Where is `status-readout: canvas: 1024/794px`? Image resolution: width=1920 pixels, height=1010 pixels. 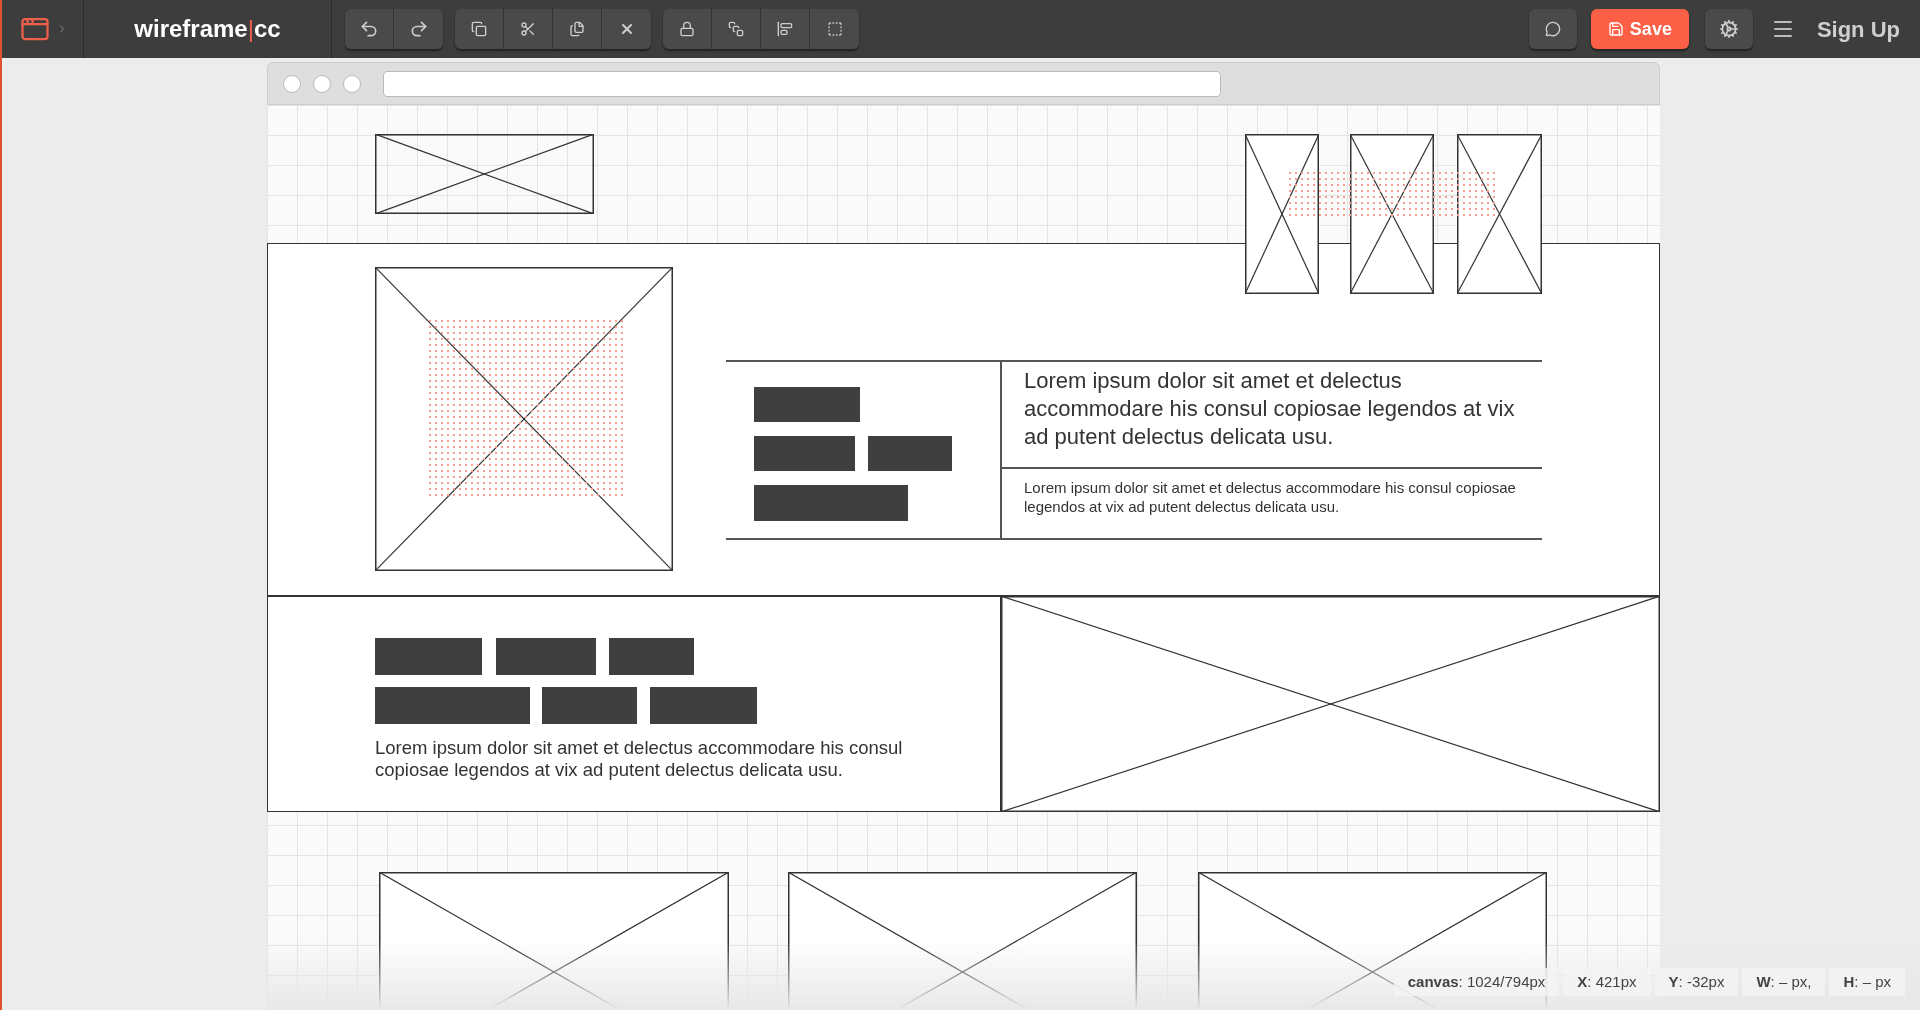 status-readout: canvas: 1024/794px is located at coordinates (1476, 981).